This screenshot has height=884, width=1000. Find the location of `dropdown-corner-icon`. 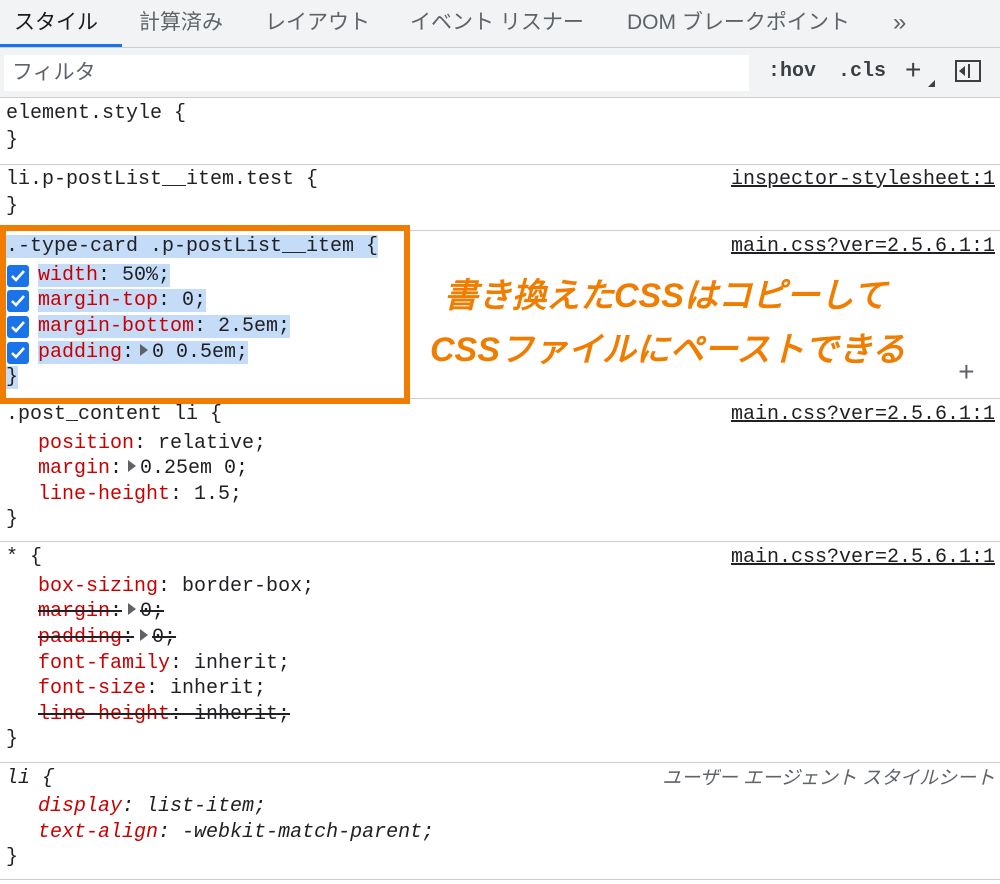

dropdown-corner-icon is located at coordinates (931, 83).